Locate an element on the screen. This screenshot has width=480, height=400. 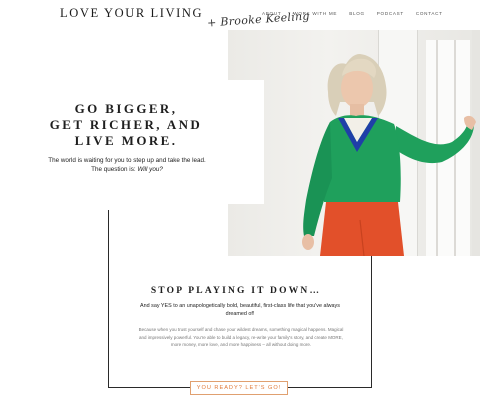
hero-heading-line: LIVE MORE. is located at coordinates (126, 140).